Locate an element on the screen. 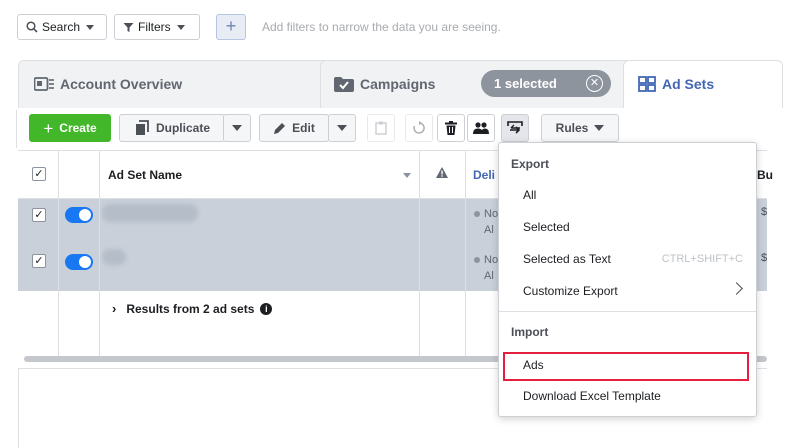  menu-item-label: Selected as Text is located at coordinates (567, 259).